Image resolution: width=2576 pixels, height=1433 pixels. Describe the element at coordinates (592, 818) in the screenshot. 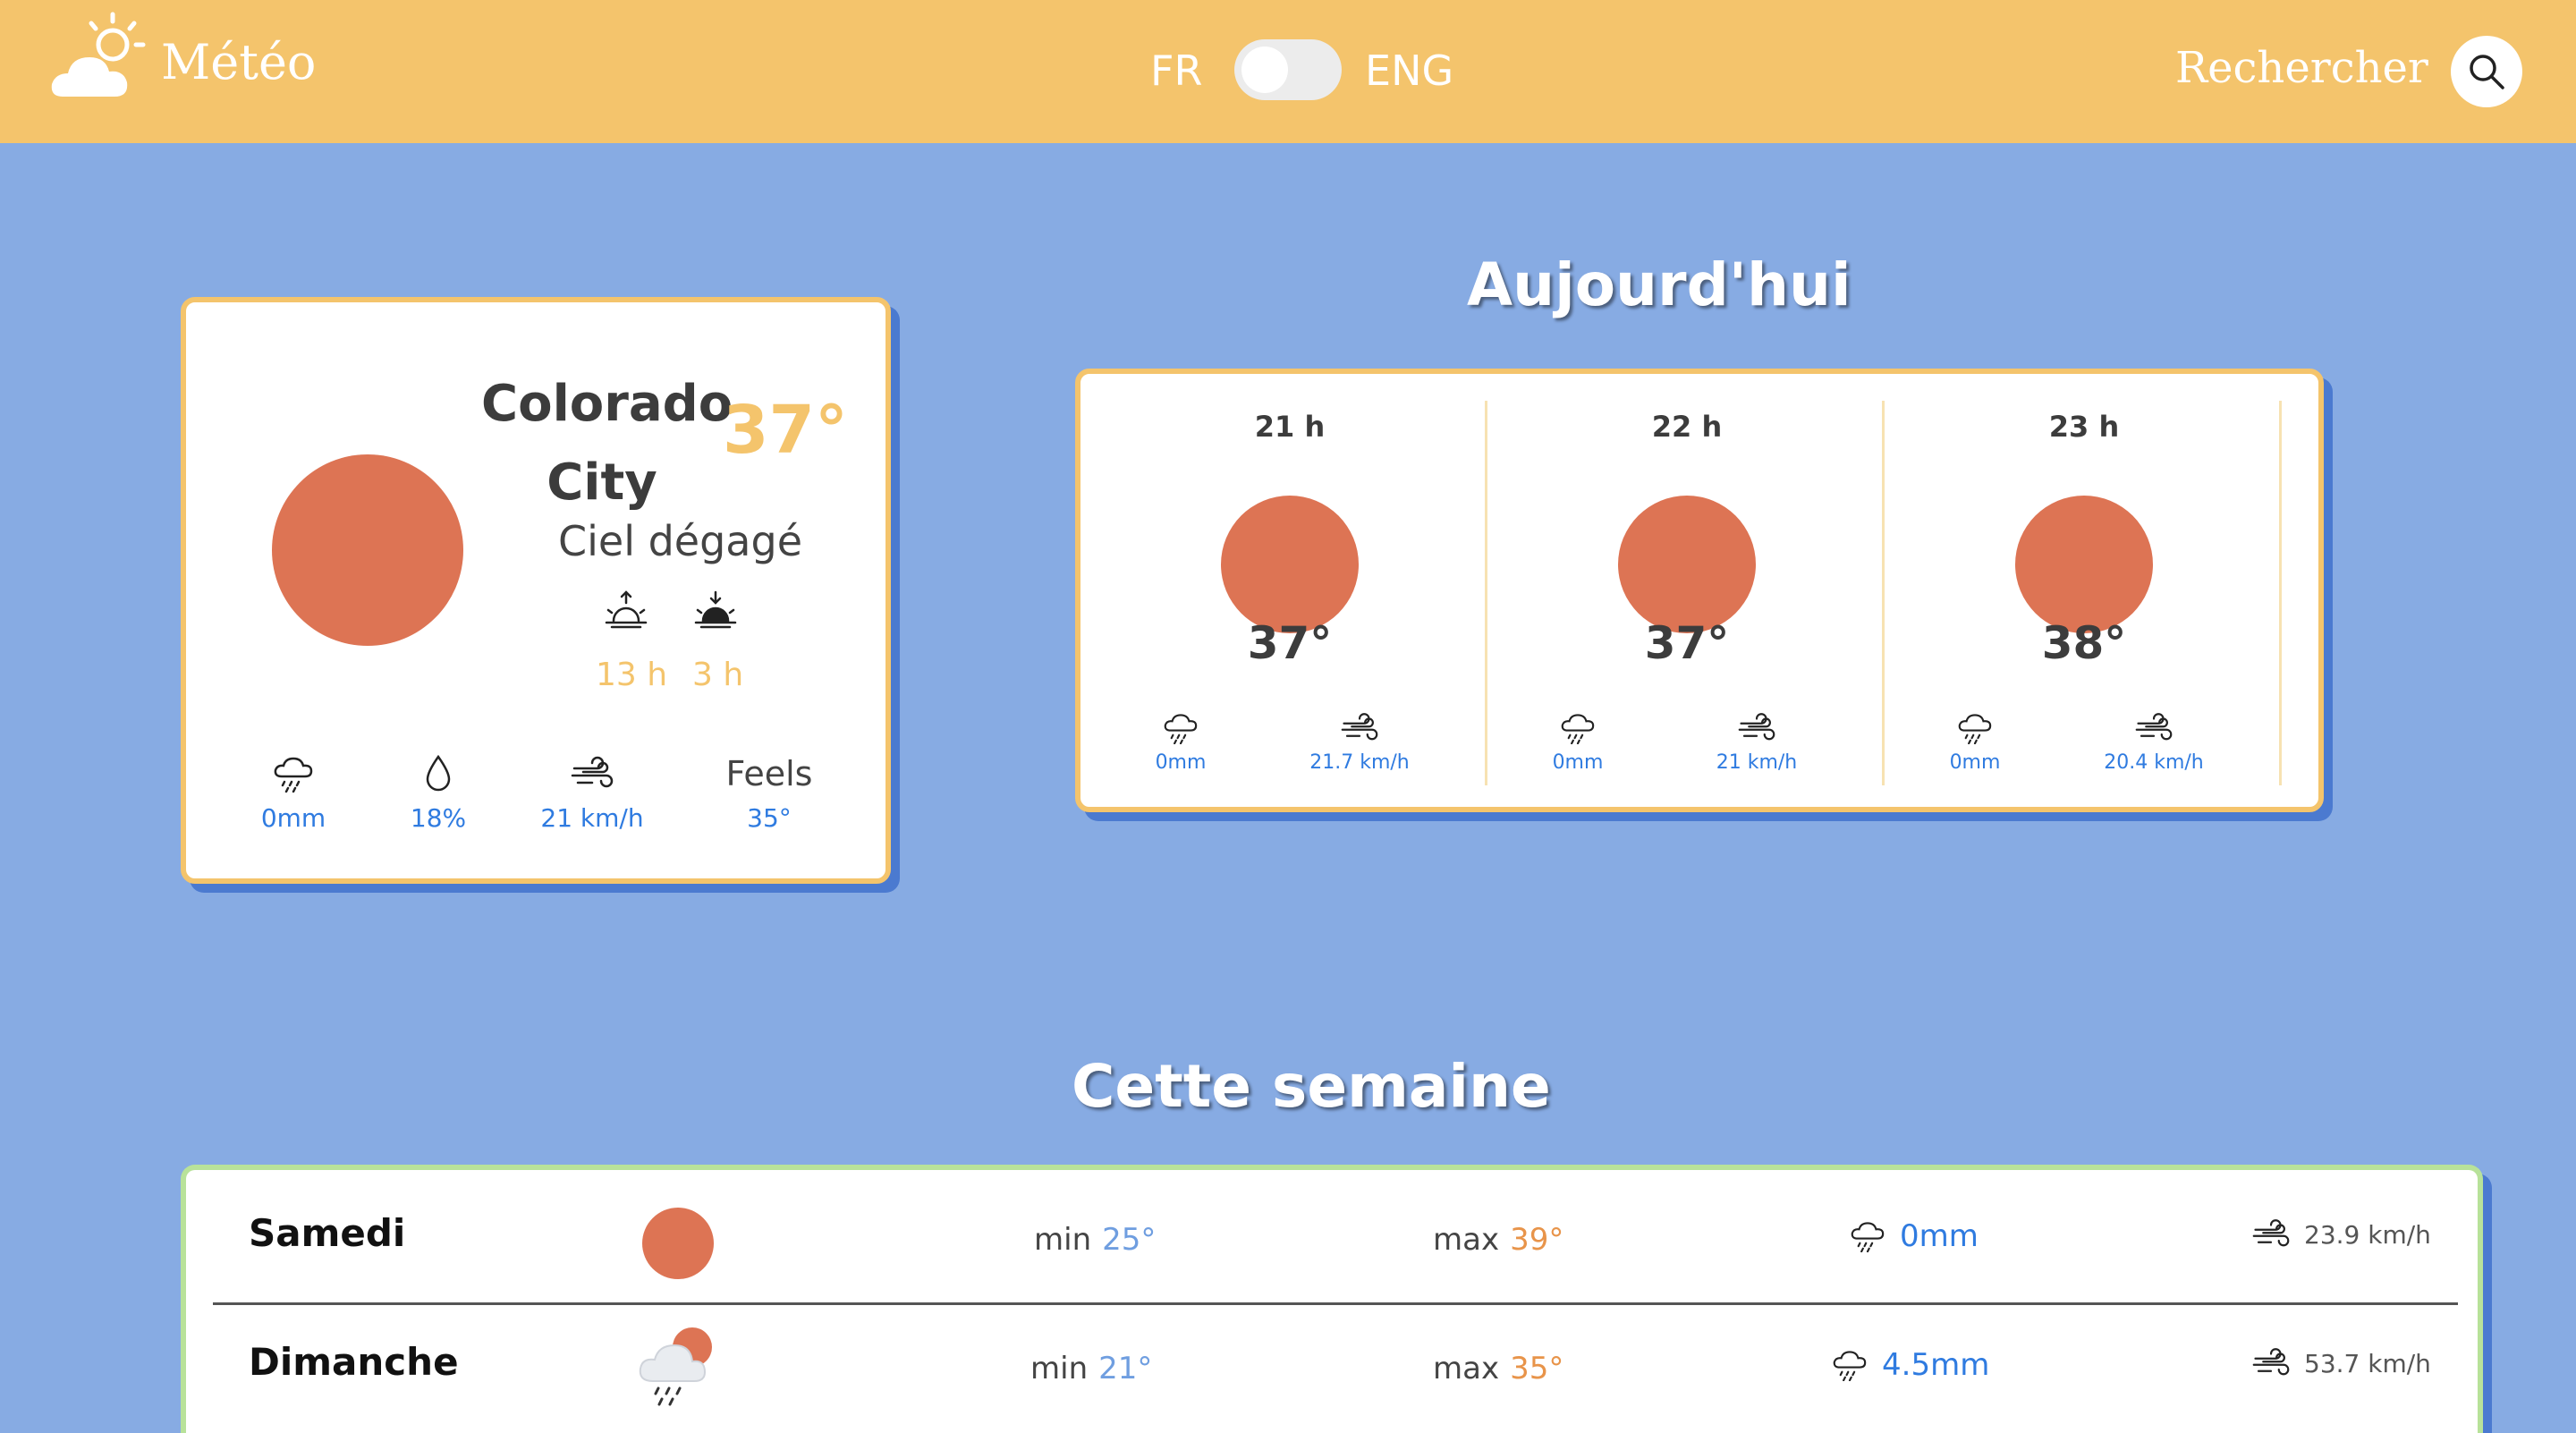

I see `wind-value: 21 km/h` at that location.